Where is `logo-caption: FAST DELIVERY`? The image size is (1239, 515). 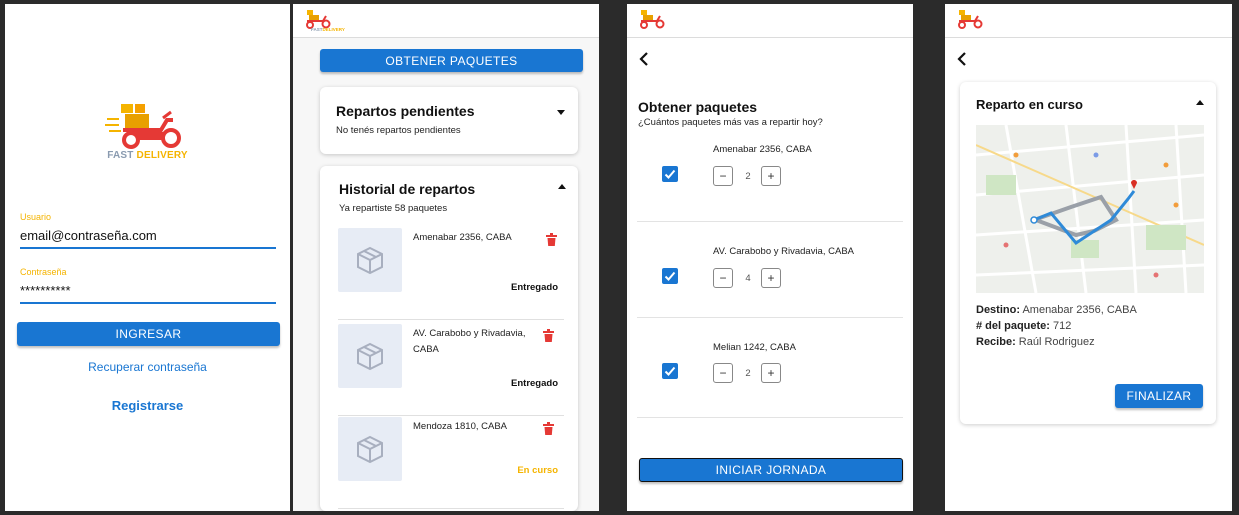 logo-caption: FAST DELIVERY is located at coordinates (147, 155).